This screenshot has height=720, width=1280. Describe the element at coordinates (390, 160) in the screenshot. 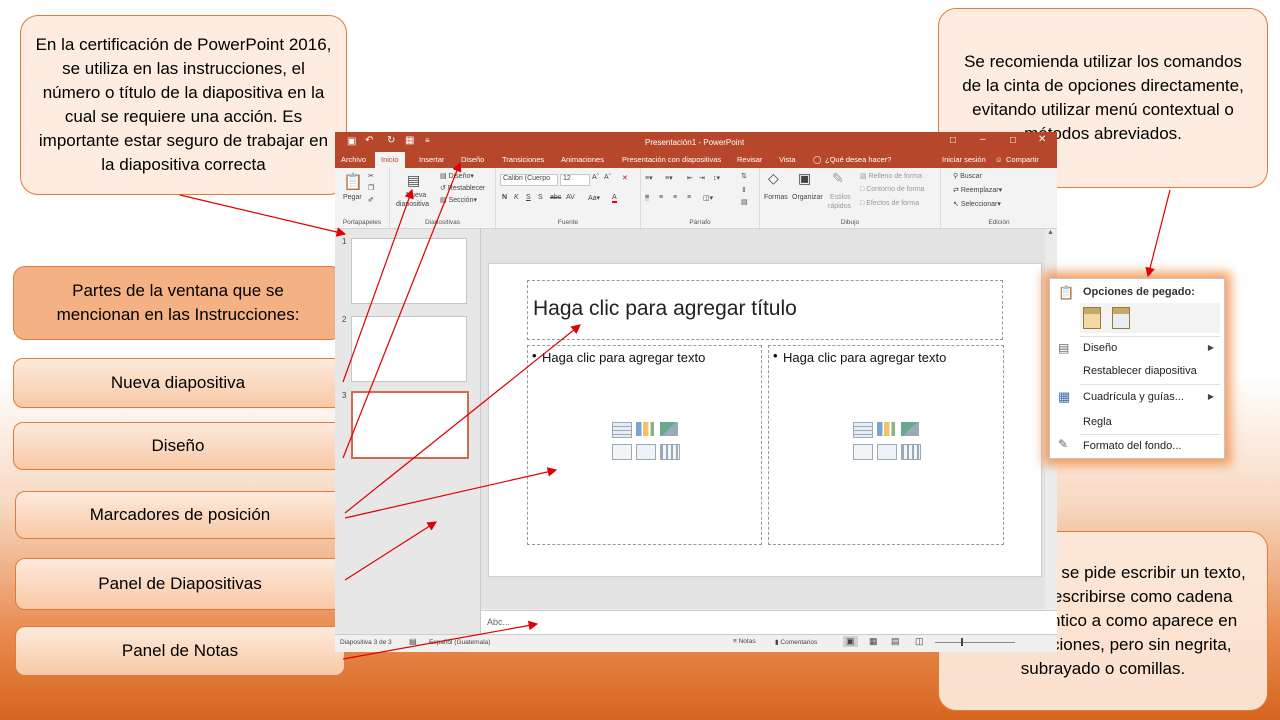

I see `tab-inicio: Inicio` at that location.